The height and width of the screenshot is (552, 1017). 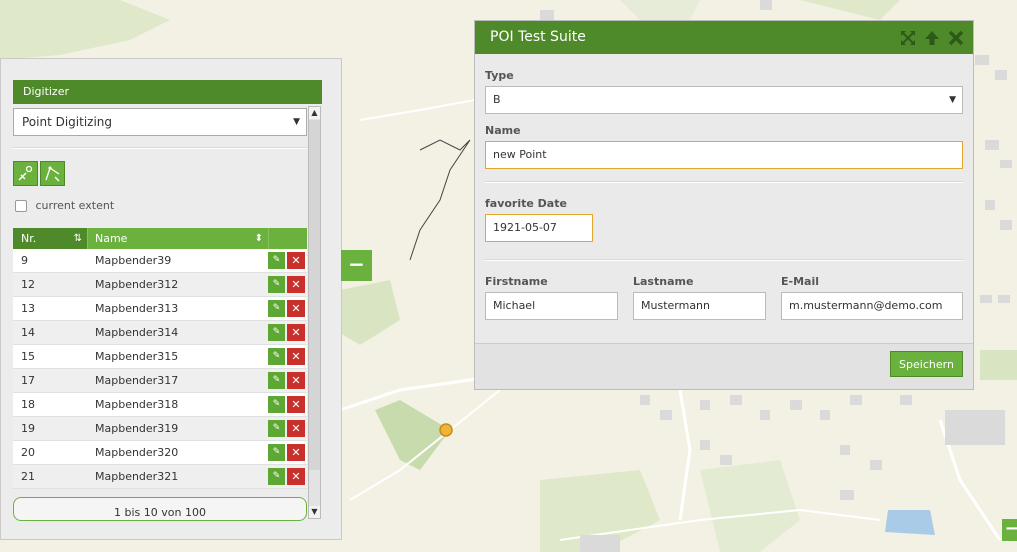 I want to click on column-header-nr: Nr. ⇅, so click(x=50, y=238).